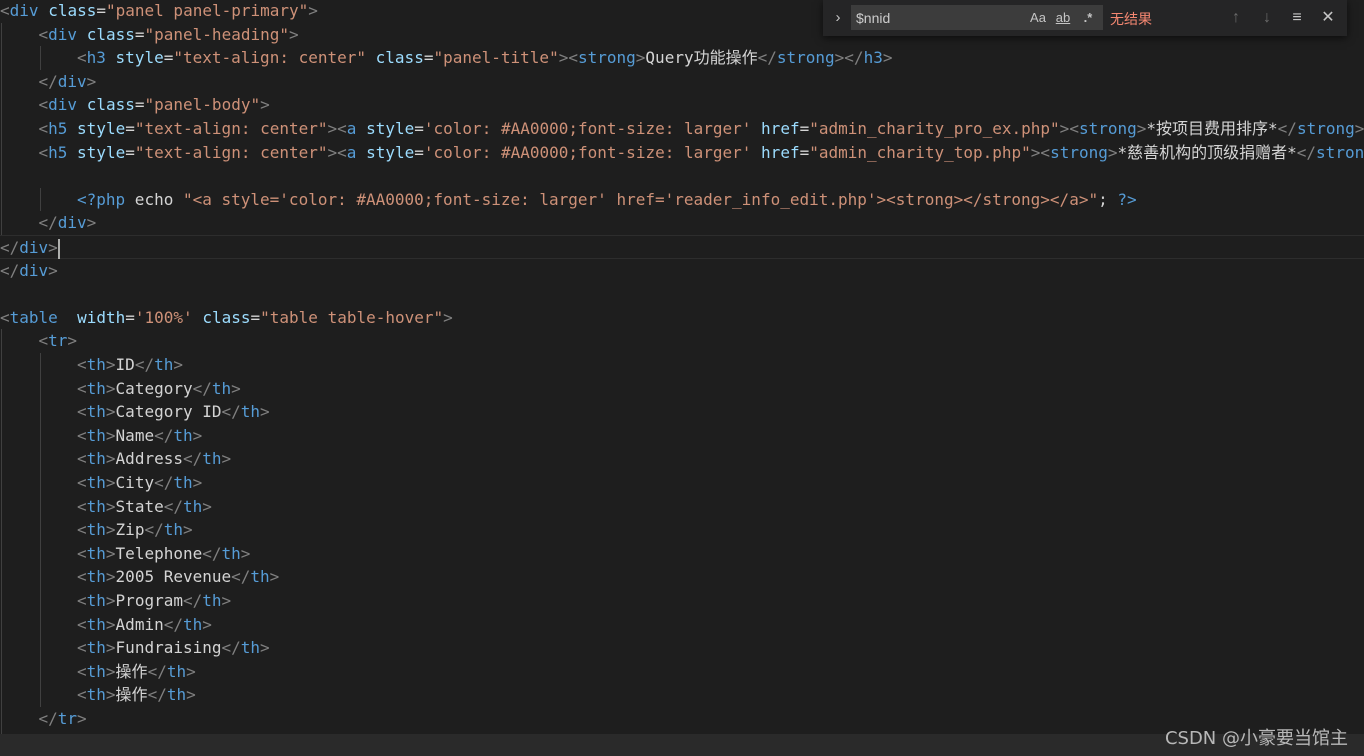 Image resolution: width=1364 pixels, height=756 pixels. Describe the element at coordinates (682, 105) in the screenshot. I see `code-line: <div class="panel-body">` at that location.